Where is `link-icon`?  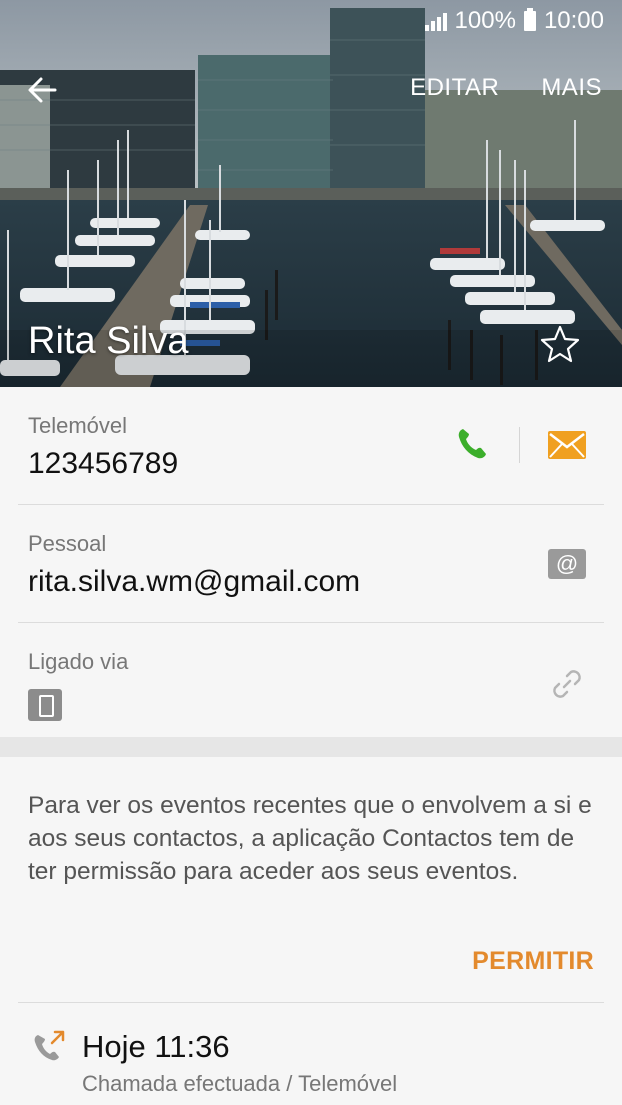 link-icon is located at coordinates (567, 684).